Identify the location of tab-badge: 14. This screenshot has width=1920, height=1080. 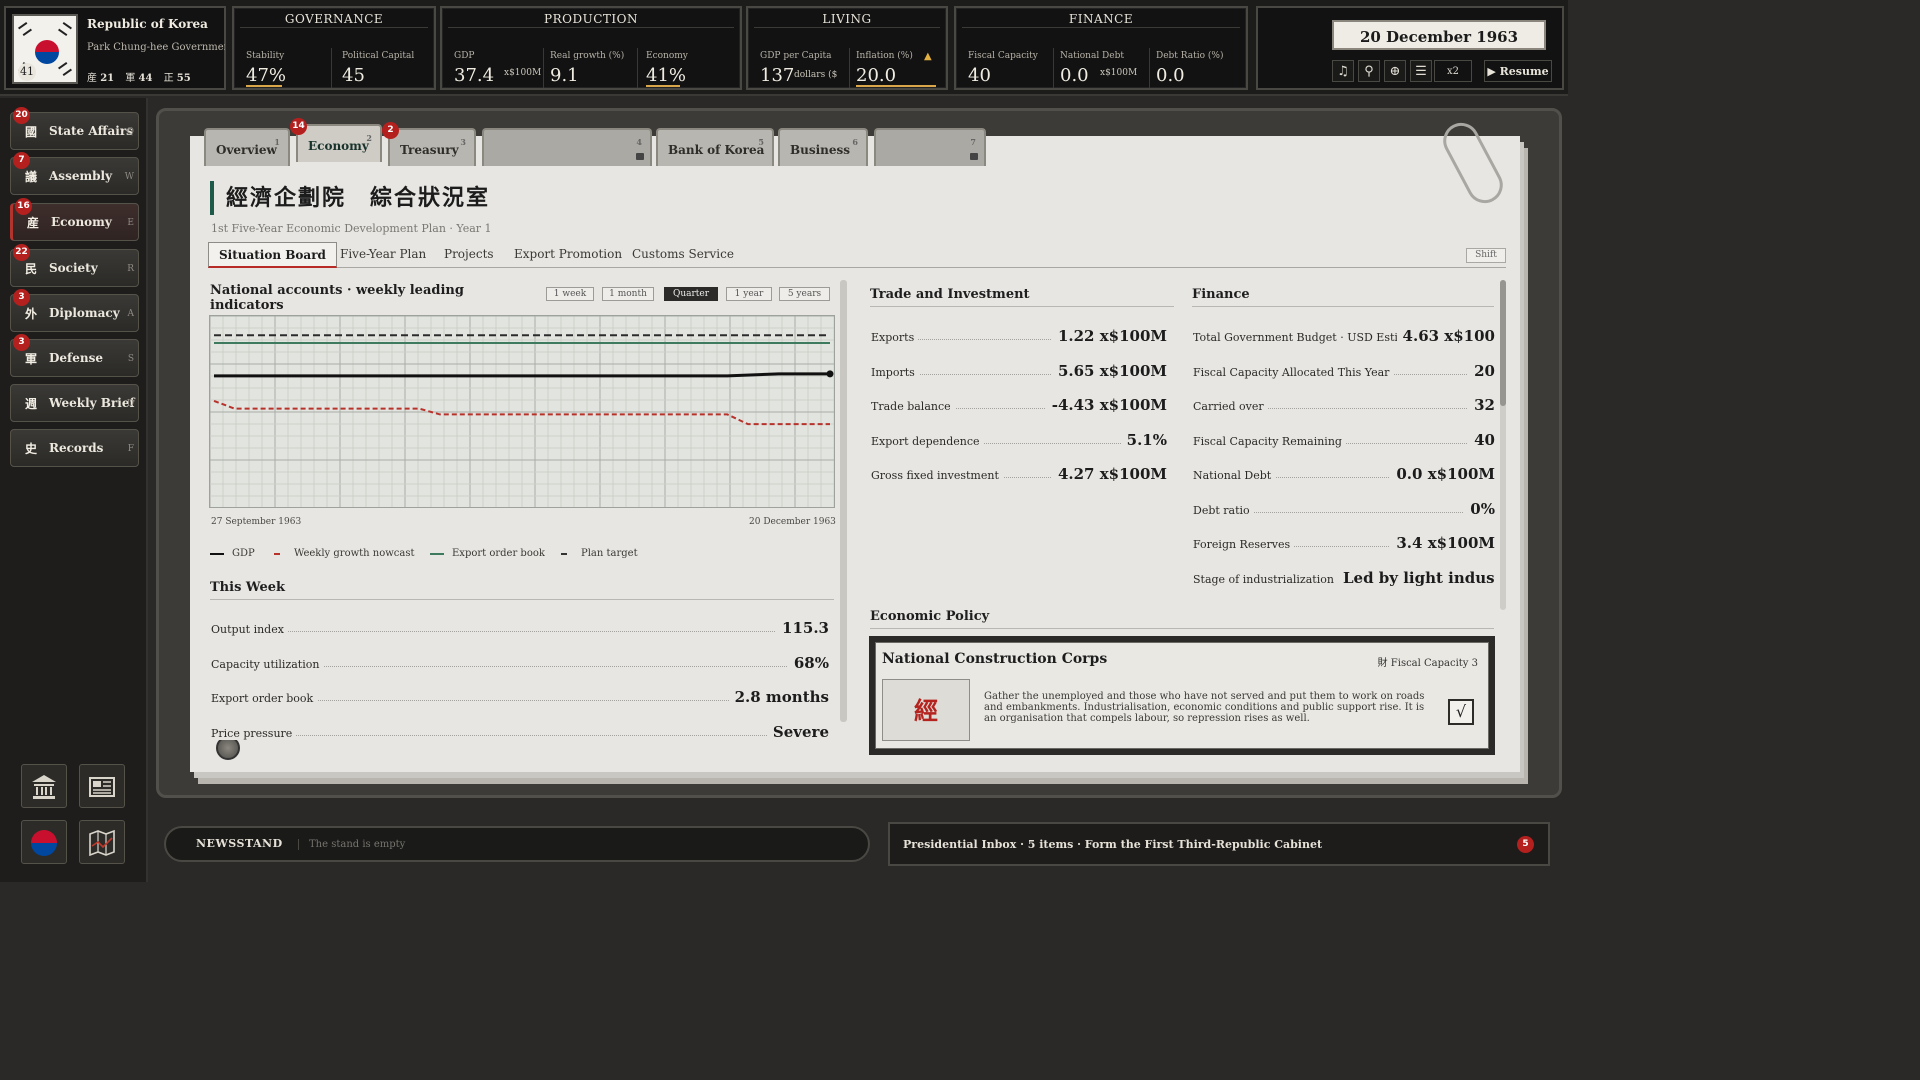
(298, 126).